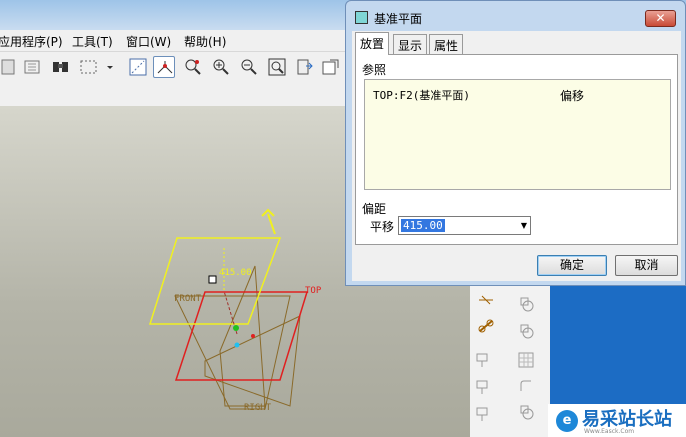 The height and width of the screenshot is (437, 686). What do you see at coordinates (361, 17) in the screenshot?
I see `dialog-app-icon` at bounding box center [361, 17].